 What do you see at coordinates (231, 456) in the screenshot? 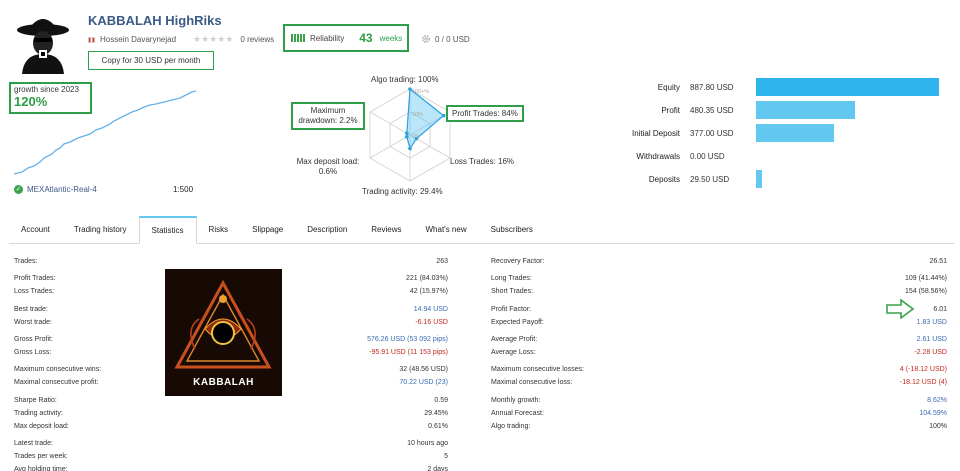
I see `stat-row: Trades per week: 5` at bounding box center [231, 456].